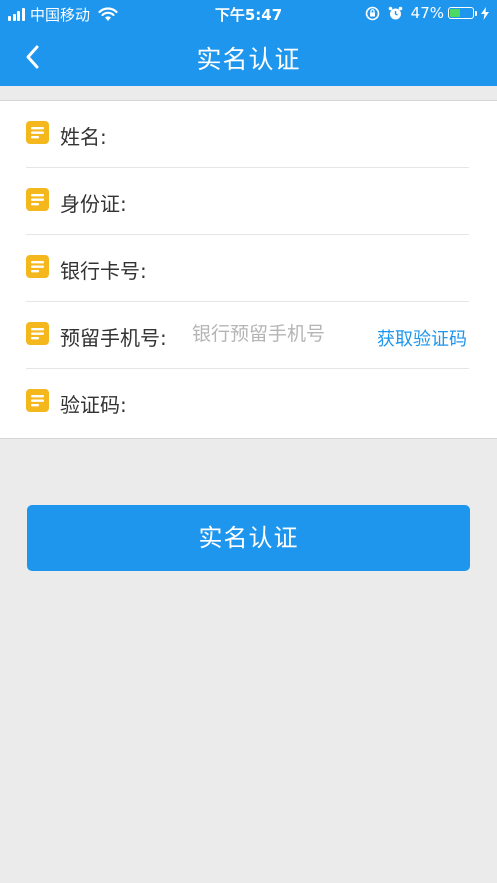 This screenshot has width=497, height=883. What do you see at coordinates (272, 334) in the screenshot?
I see `phone-input` at bounding box center [272, 334].